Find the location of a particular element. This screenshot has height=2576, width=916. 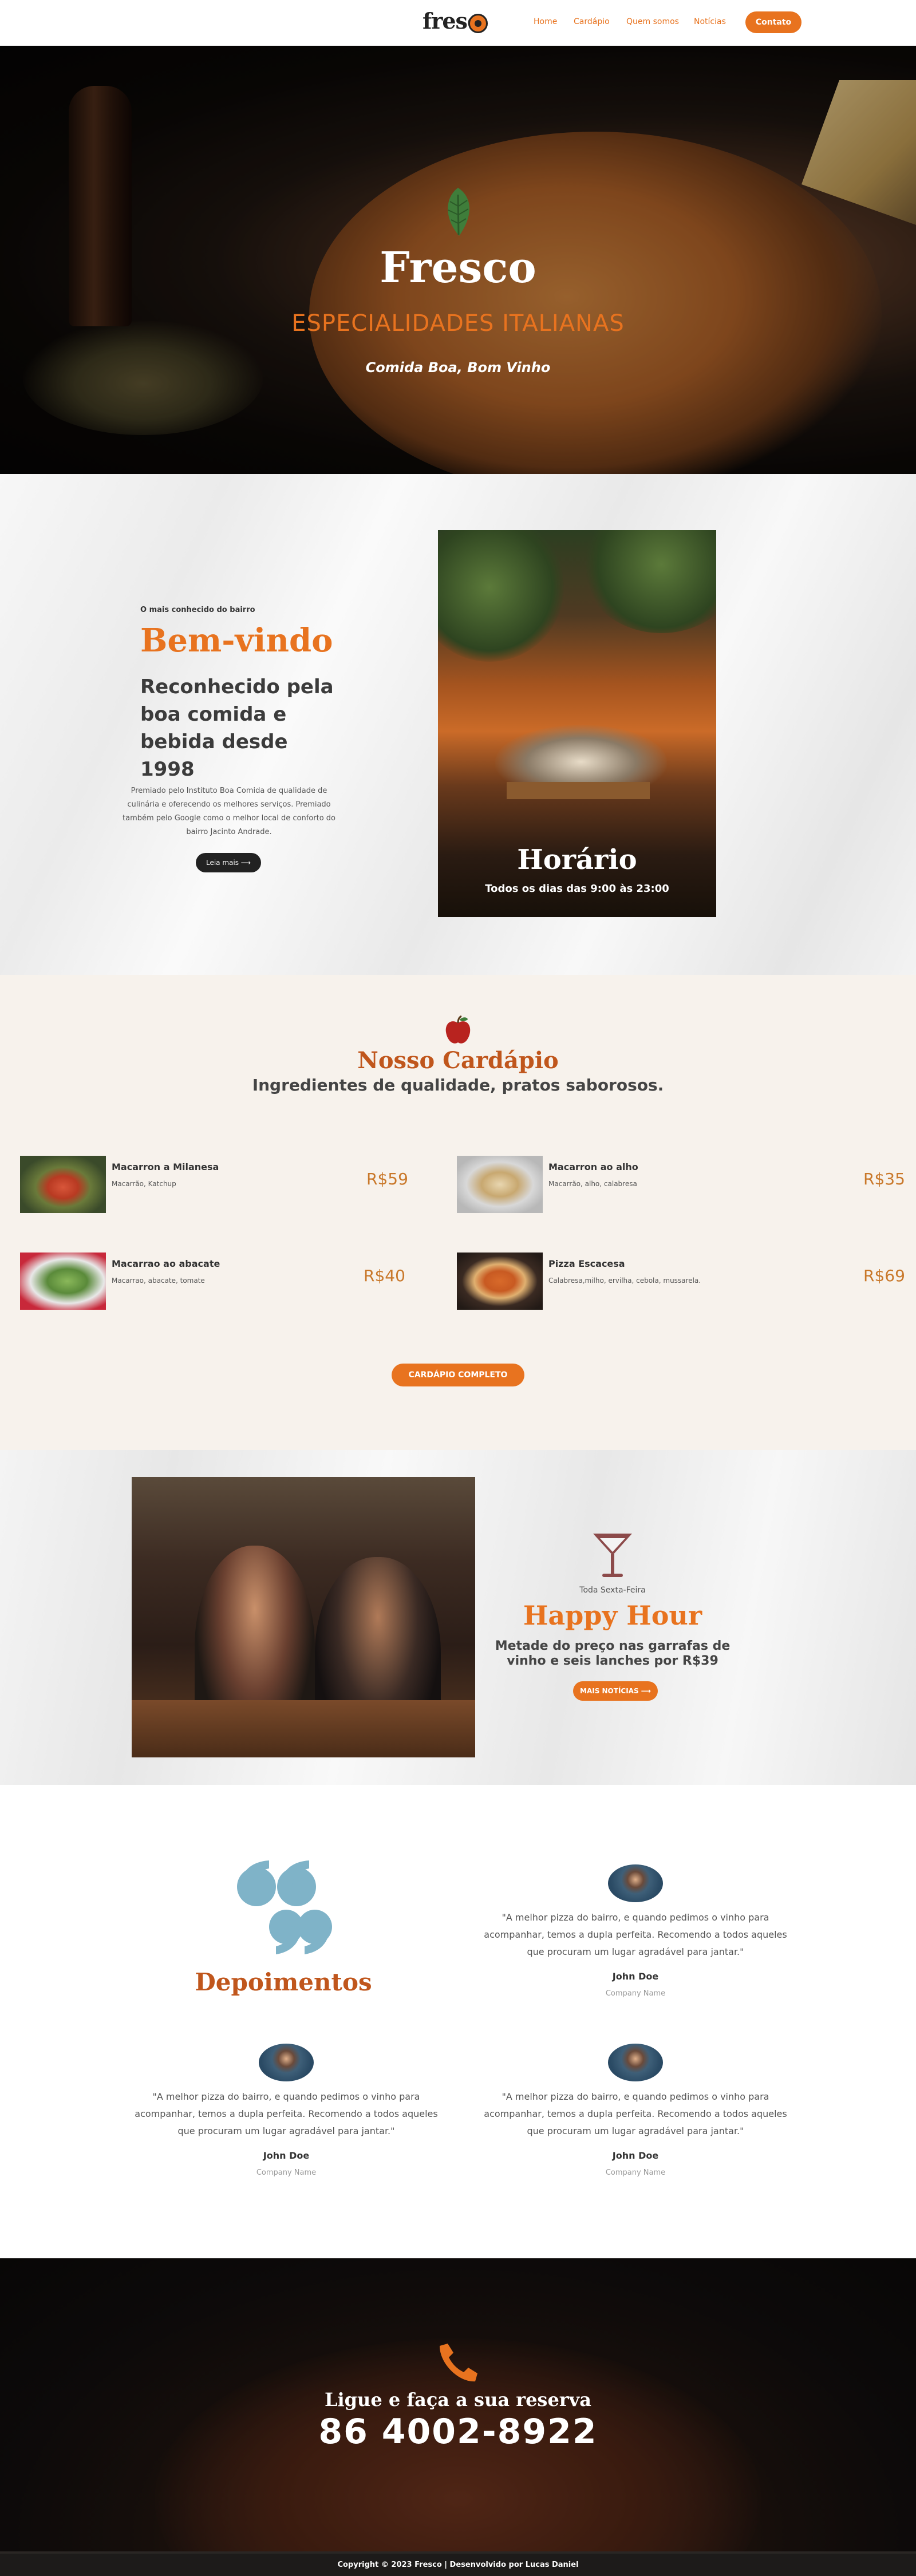

testimonials-title: Depoimentos is located at coordinates (283, 1982).